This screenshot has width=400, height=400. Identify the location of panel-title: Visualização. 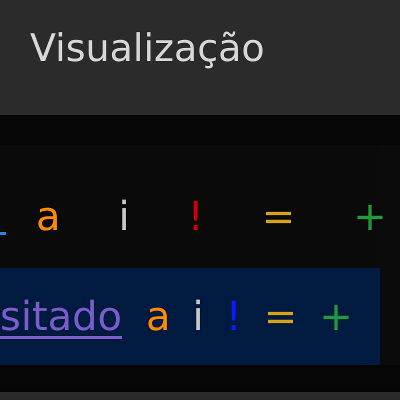
(147, 48).